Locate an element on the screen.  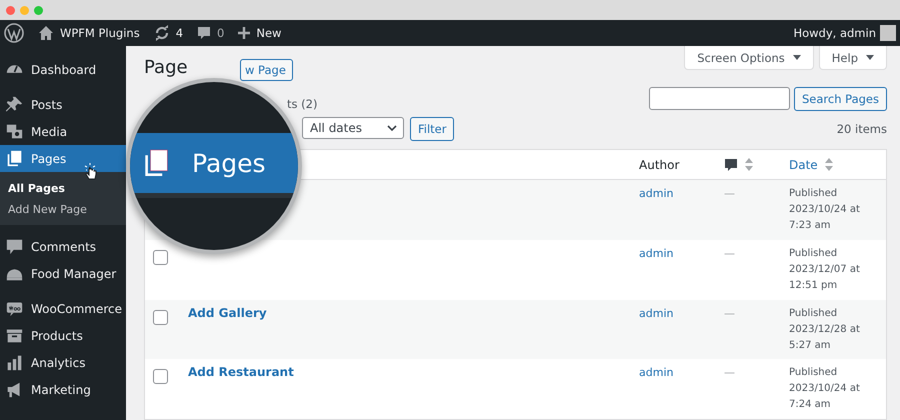
sidebar-item: Media is located at coordinates (36, 131).